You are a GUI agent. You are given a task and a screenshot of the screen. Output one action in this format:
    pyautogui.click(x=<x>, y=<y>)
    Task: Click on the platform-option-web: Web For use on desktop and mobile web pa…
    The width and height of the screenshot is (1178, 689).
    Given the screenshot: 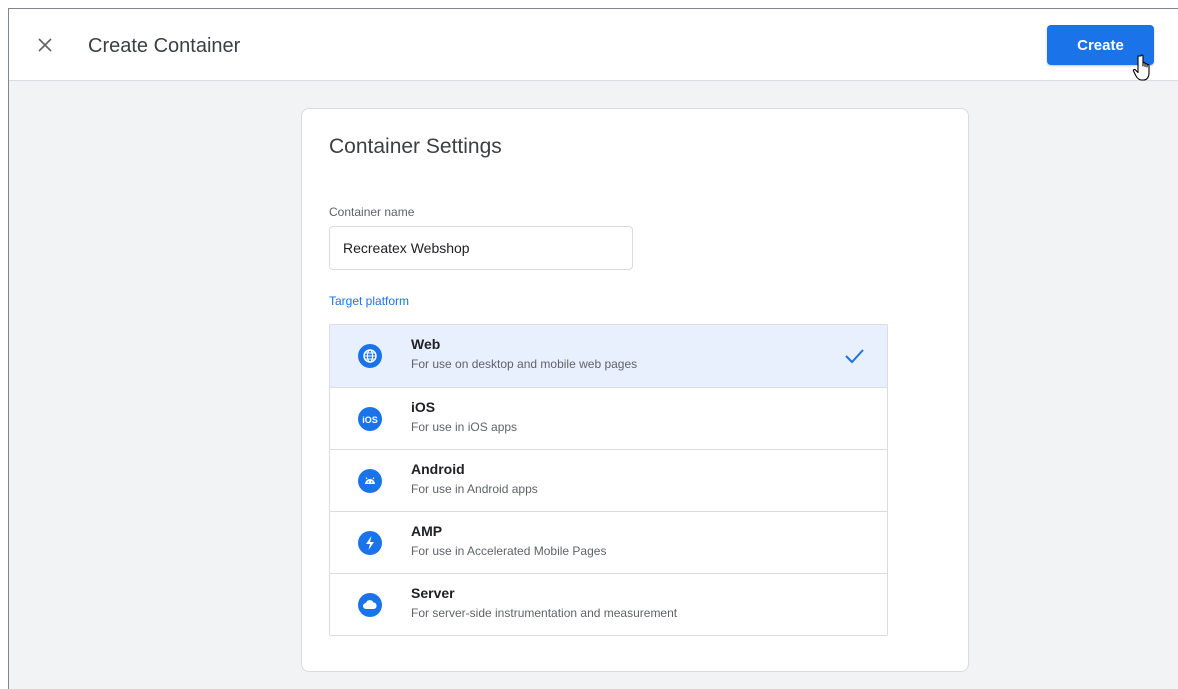 What is the action you would take?
    pyautogui.click(x=608, y=356)
    